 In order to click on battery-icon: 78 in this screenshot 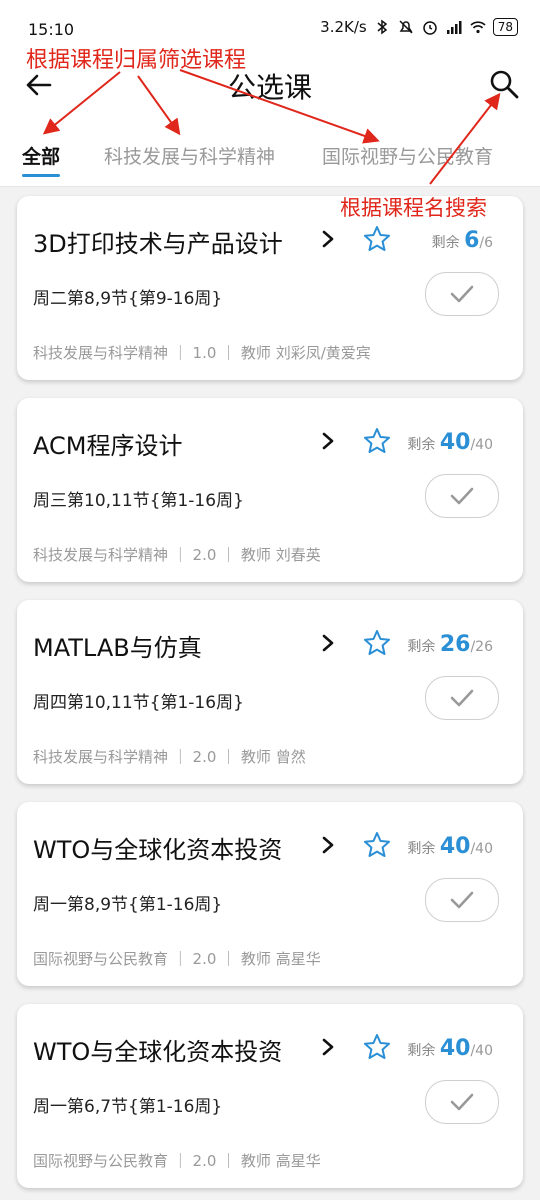, I will do `click(505, 27)`.